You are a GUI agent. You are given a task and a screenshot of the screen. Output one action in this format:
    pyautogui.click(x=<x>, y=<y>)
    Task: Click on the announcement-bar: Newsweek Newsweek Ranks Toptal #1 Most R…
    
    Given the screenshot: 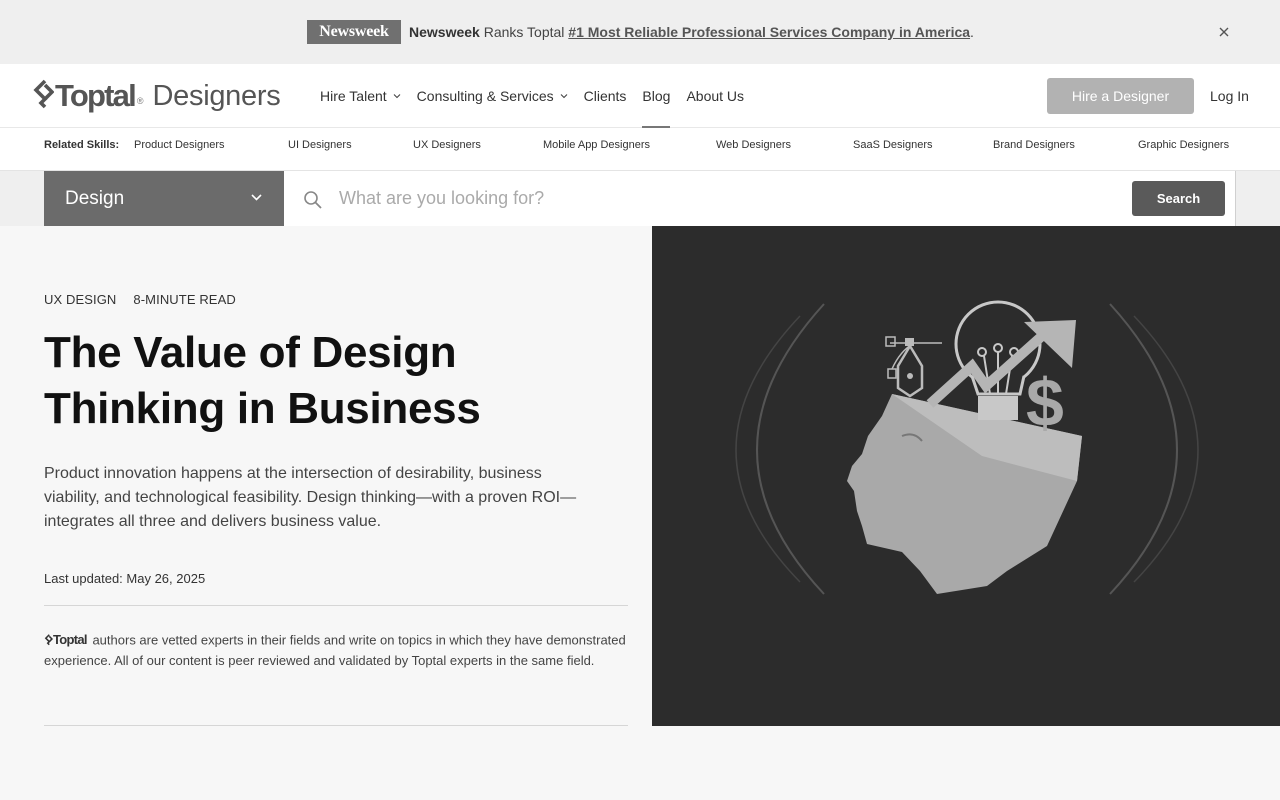 What is the action you would take?
    pyautogui.click(x=640, y=32)
    